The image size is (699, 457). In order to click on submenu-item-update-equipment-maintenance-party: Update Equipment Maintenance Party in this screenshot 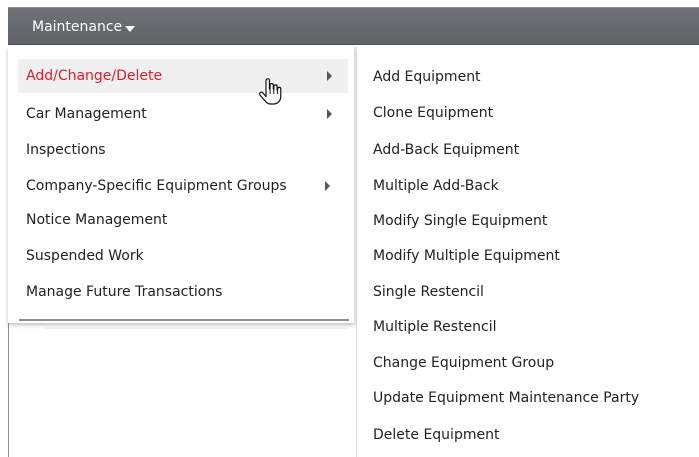, I will do `click(530, 398)`.